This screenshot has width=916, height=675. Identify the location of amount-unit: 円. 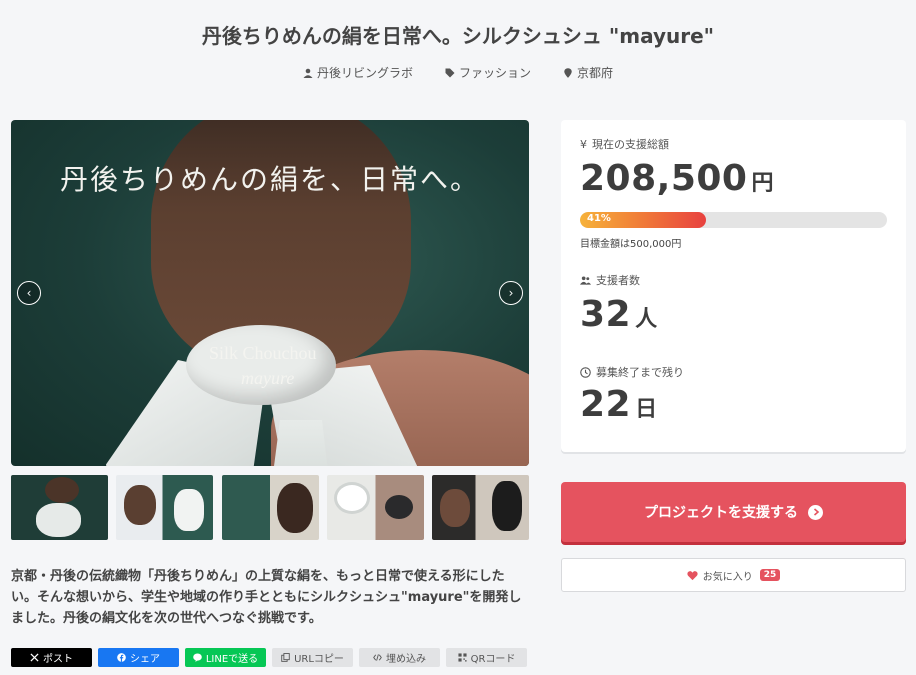
(762, 183).